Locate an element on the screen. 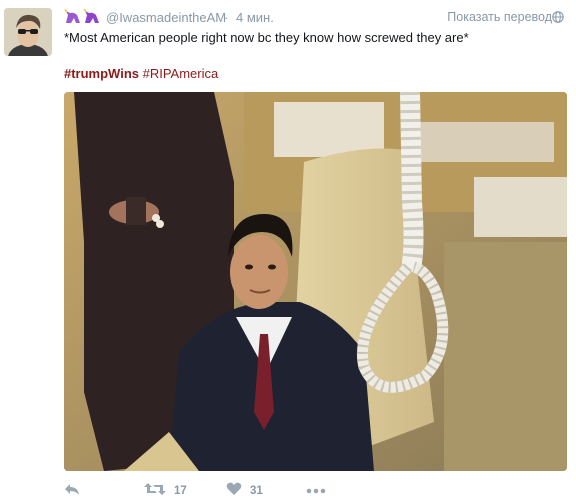 This screenshot has height=504, width=576. more-icon is located at coordinates (316, 491).